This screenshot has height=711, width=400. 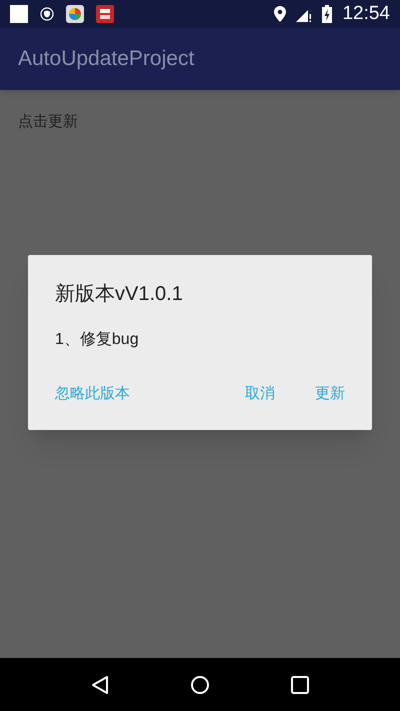 What do you see at coordinates (99, 684) in the screenshot?
I see `back-icon` at bounding box center [99, 684].